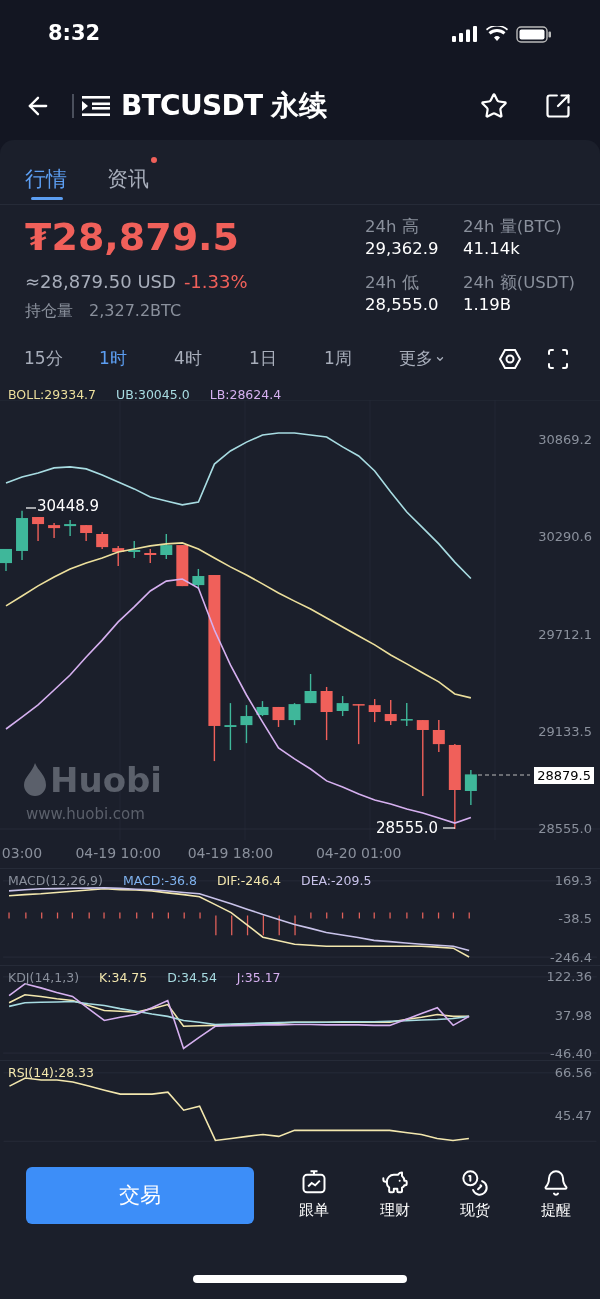 The height and width of the screenshot is (1299, 600). I want to click on nav-item: 跟单, so click(314, 1195).